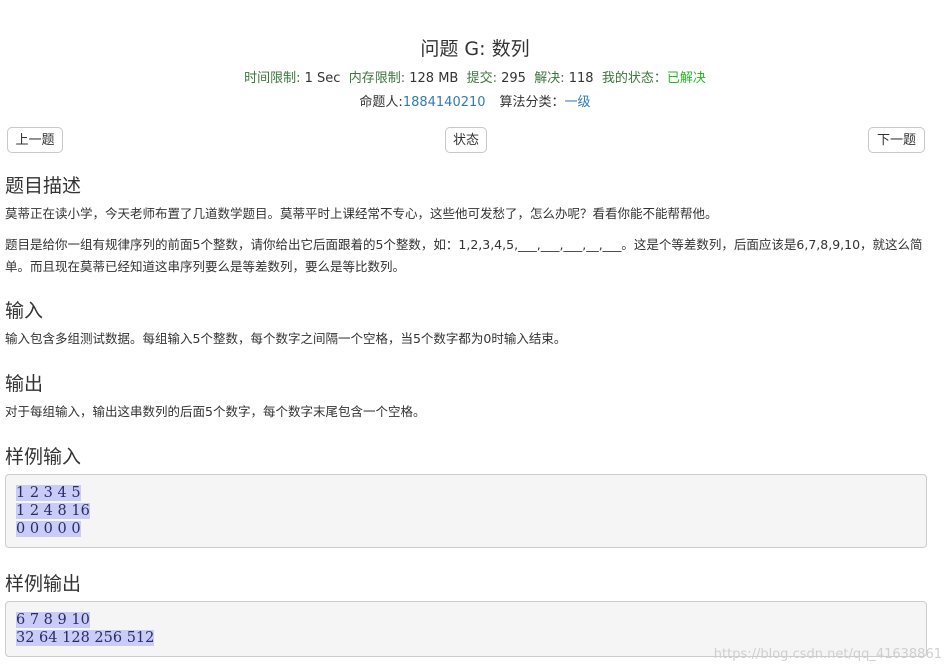 This screenshot has width=950, height=670. Describe the element at coordinates (513, 78) in the screenshot. I see `submit-count: 295` at that location.